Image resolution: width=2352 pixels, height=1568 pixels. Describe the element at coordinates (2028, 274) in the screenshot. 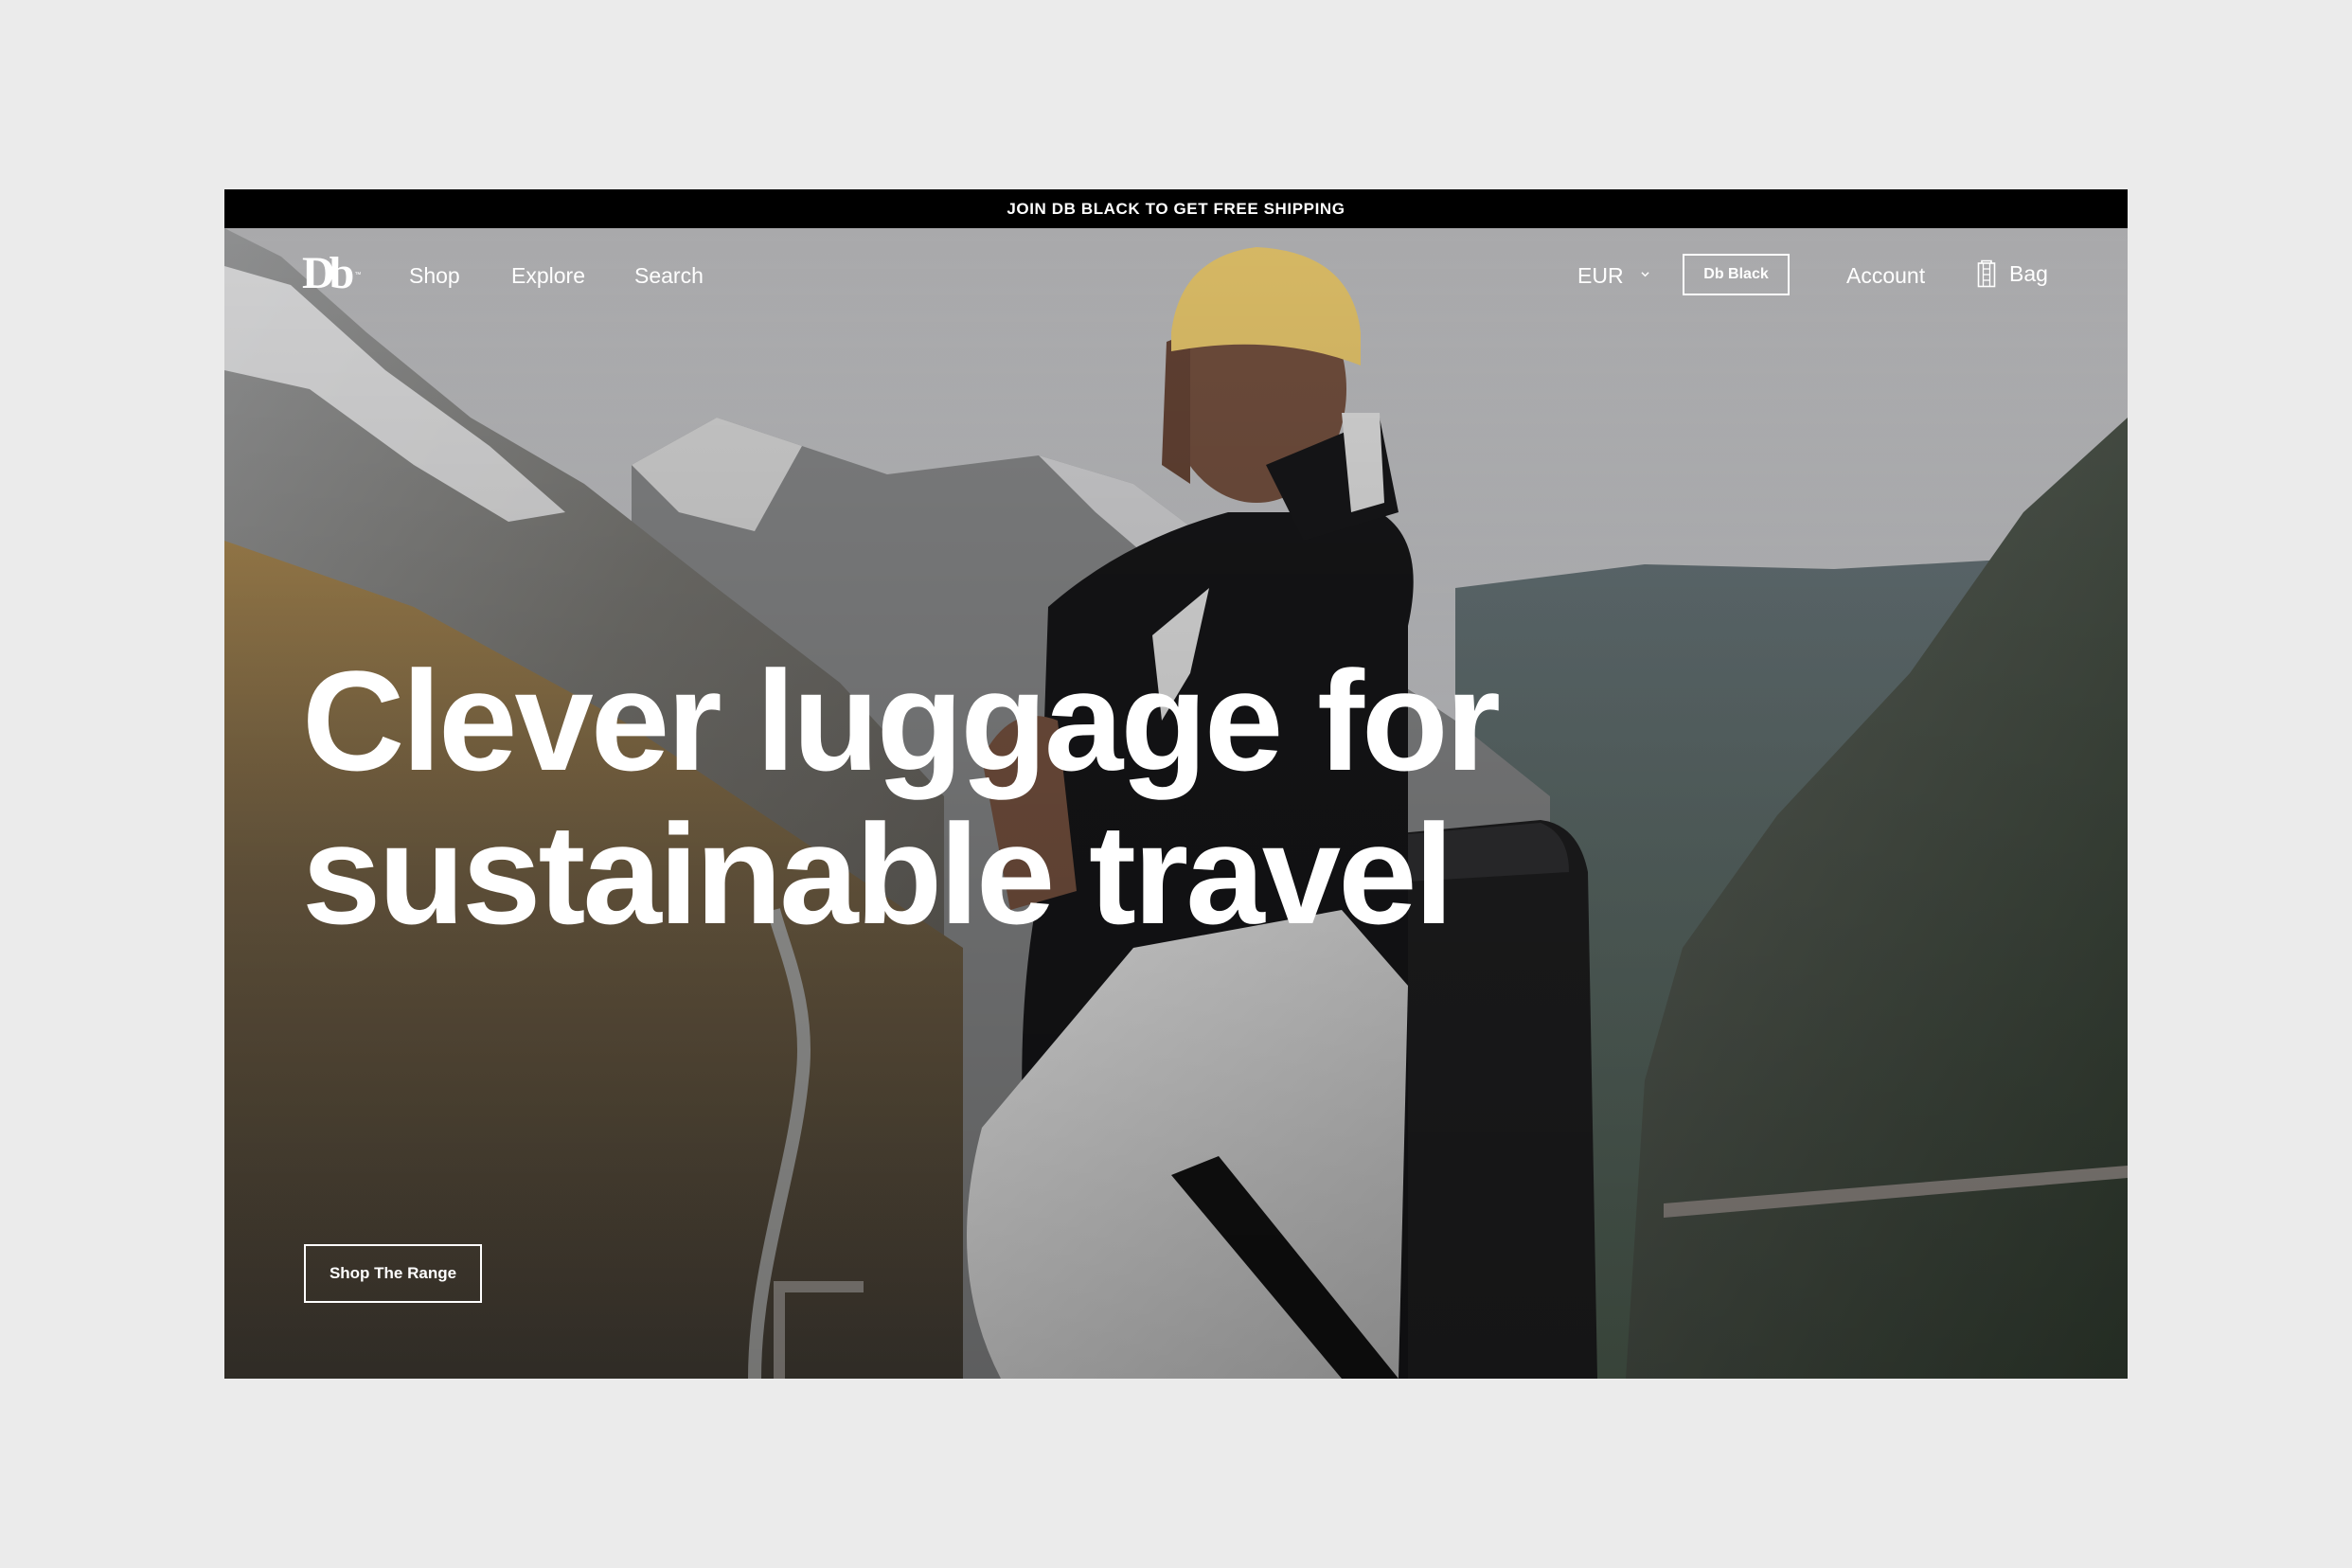

I see `bag-label: Bag` at that location.